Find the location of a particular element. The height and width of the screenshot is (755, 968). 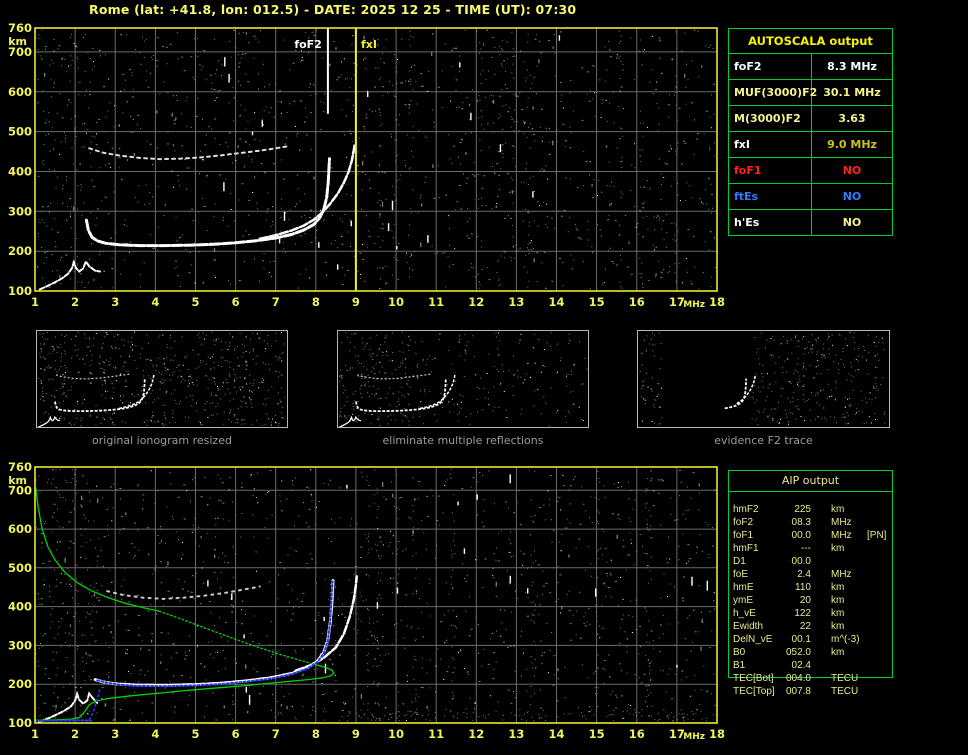

axis-label: 14 is located at coordinates (557, 734).